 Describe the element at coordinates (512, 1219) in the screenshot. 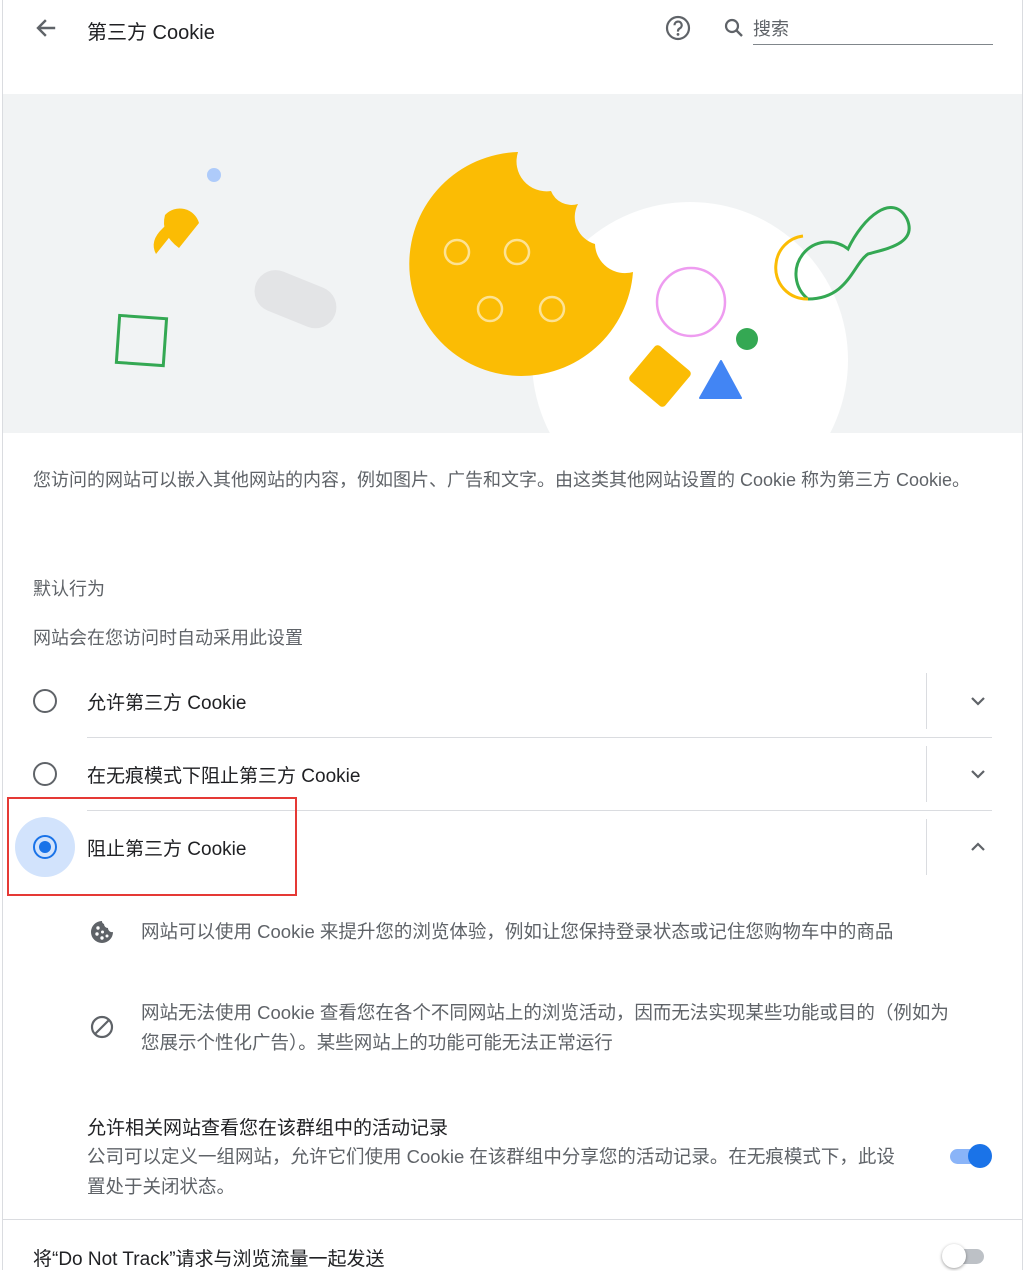

I see `section-divider` at that location.